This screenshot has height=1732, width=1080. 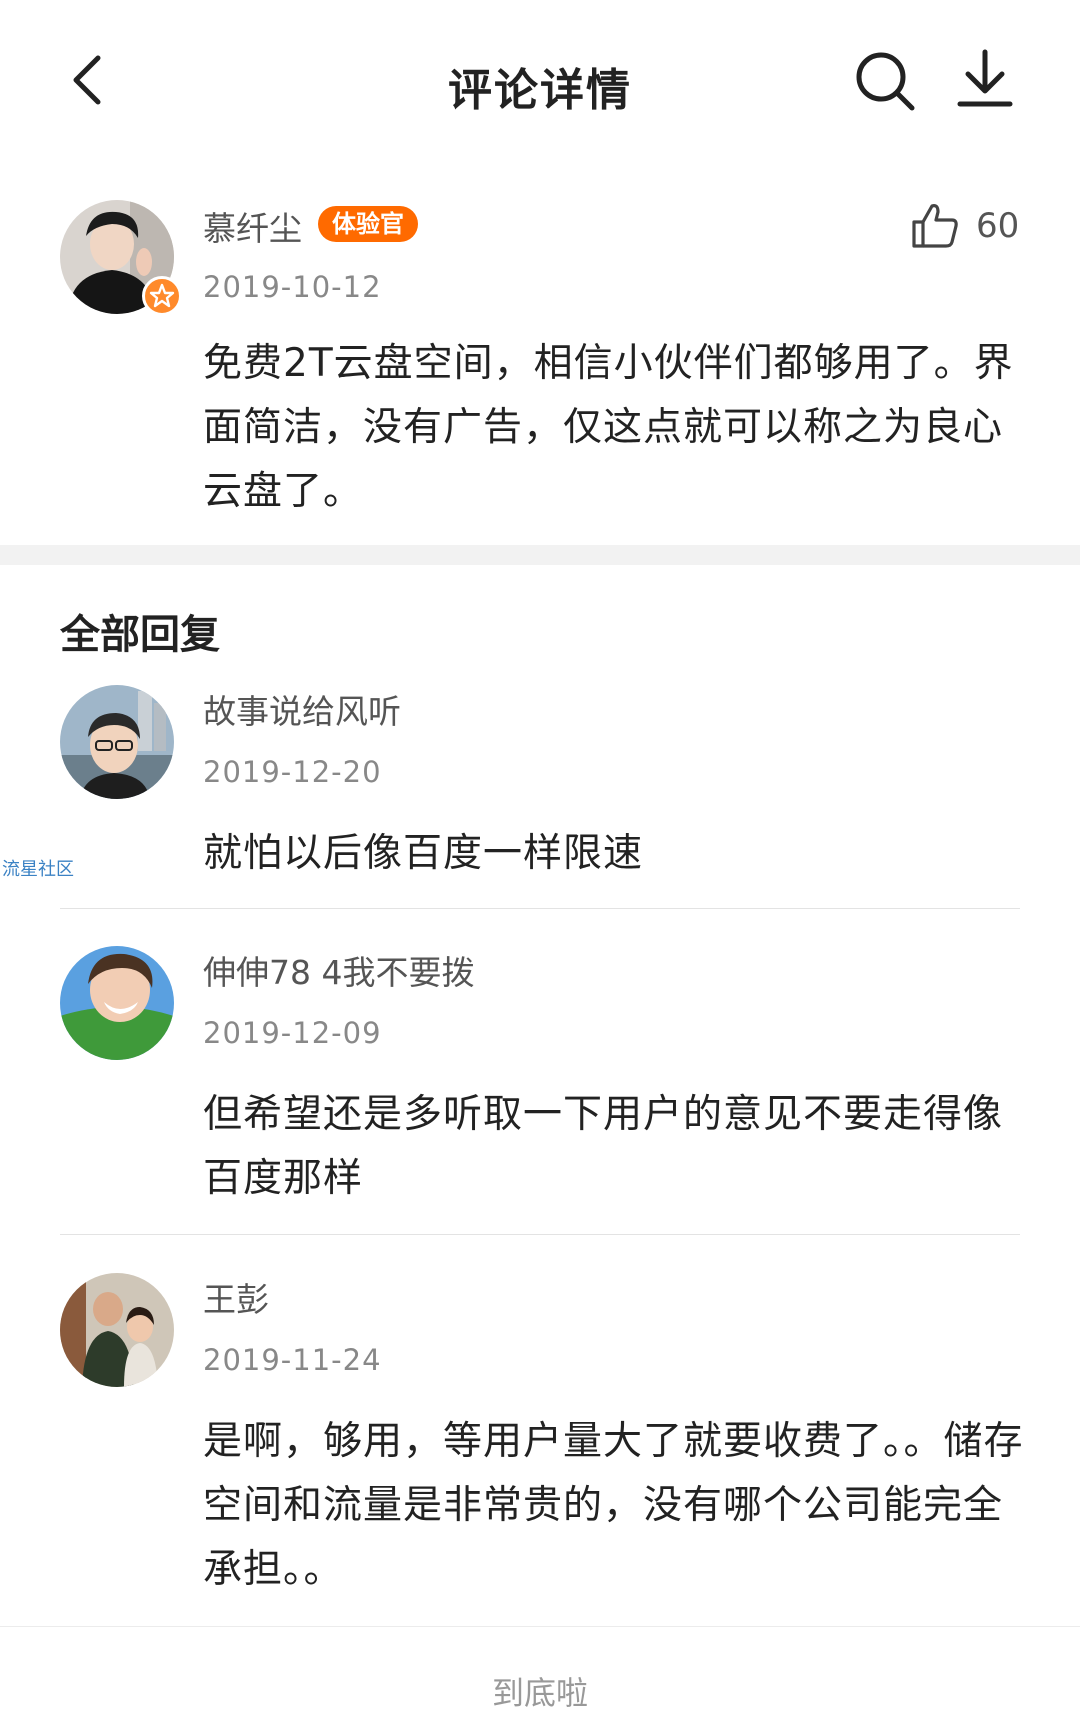 I want to click on like-button: 60, so click(x=966, y=227).